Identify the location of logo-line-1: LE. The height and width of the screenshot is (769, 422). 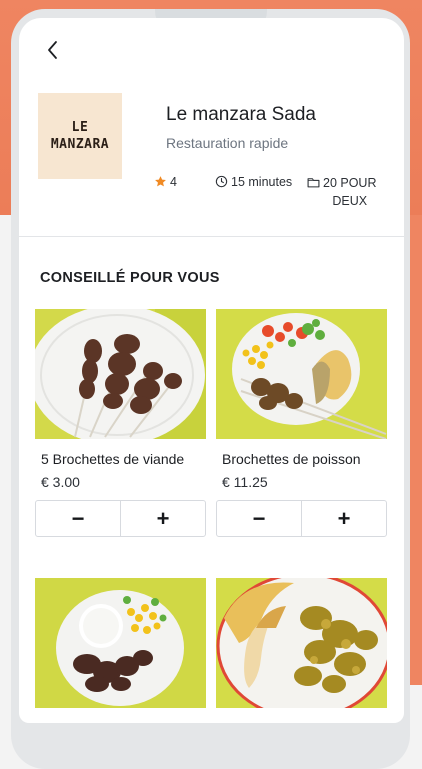
(80, 127).